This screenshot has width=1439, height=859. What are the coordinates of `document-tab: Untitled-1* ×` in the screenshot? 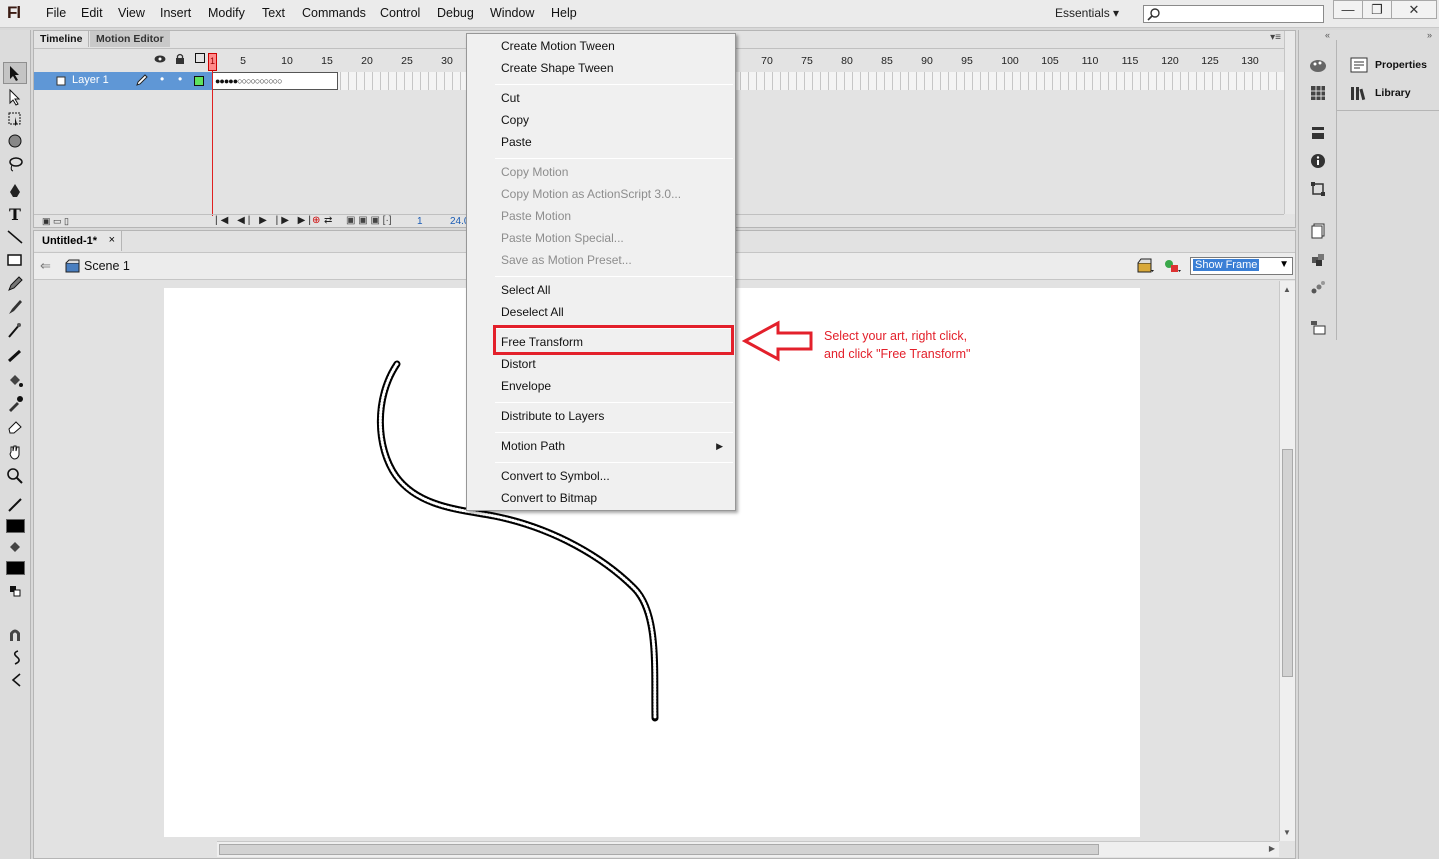 It's located at (78, 241).